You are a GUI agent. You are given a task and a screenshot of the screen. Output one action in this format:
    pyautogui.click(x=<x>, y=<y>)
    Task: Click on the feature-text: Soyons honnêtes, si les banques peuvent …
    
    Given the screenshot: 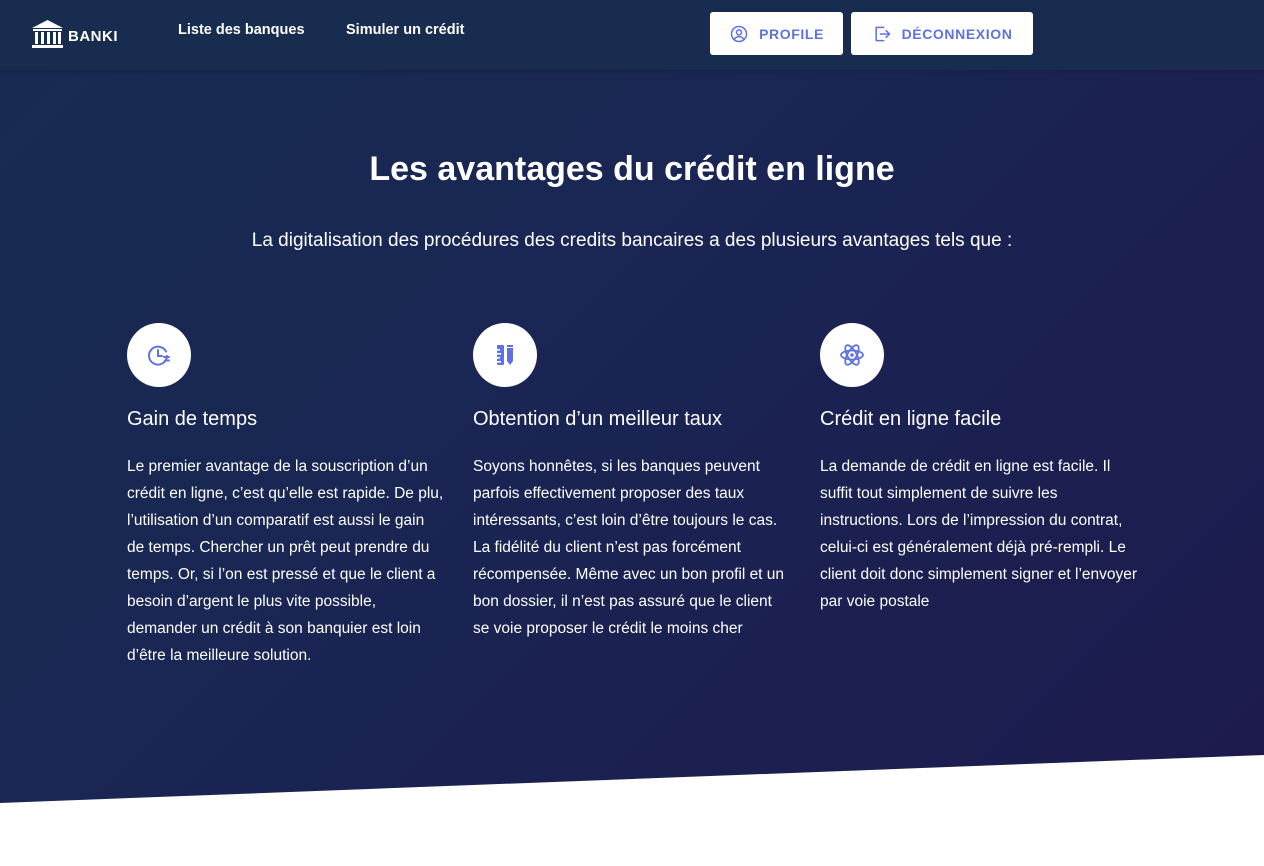 What is the action you would take?
    pyautogui.click(x=629, y=547)
    